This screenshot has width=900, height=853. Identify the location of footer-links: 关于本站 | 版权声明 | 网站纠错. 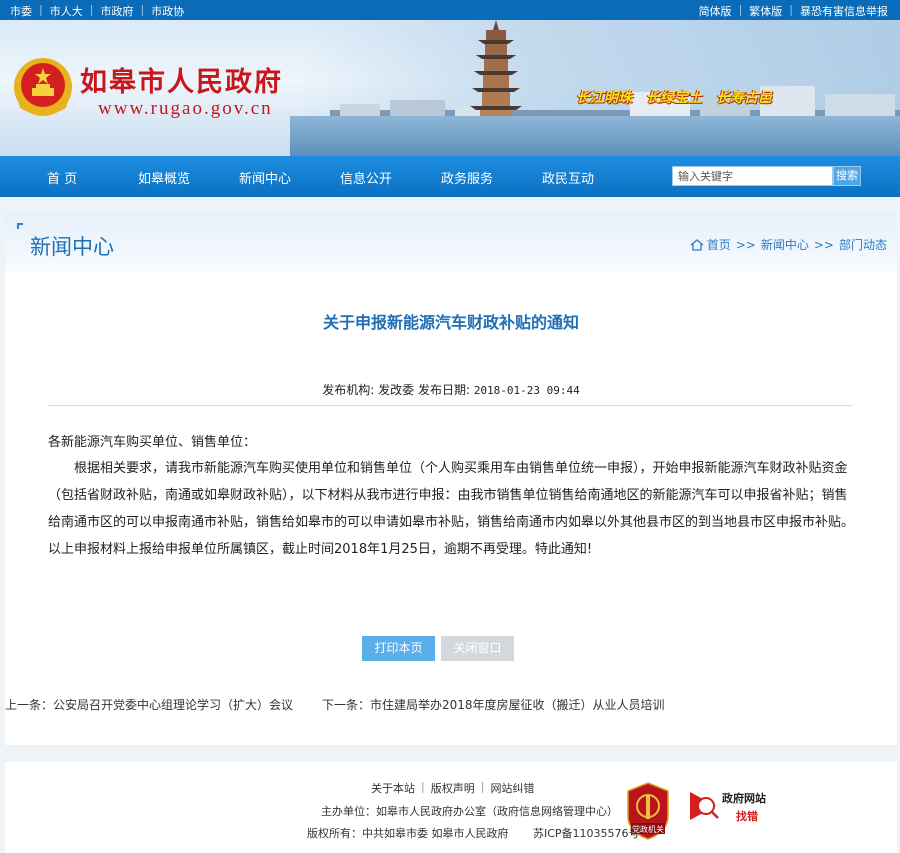
(452, 788).